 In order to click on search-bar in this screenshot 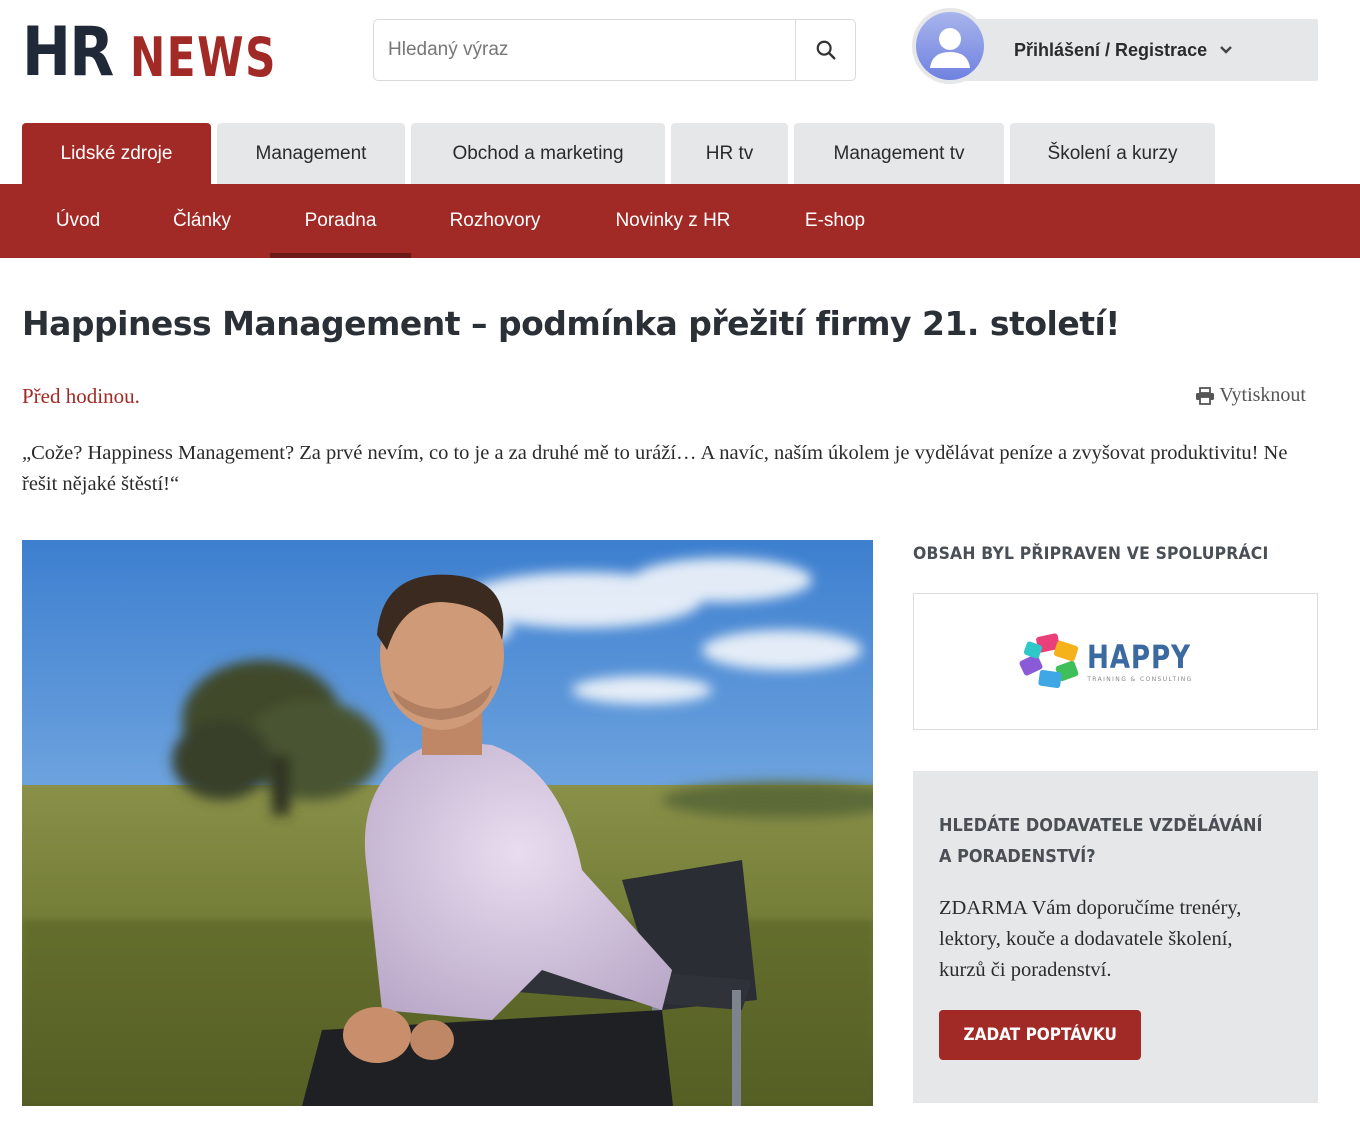, I will do `click(614, 50)`.